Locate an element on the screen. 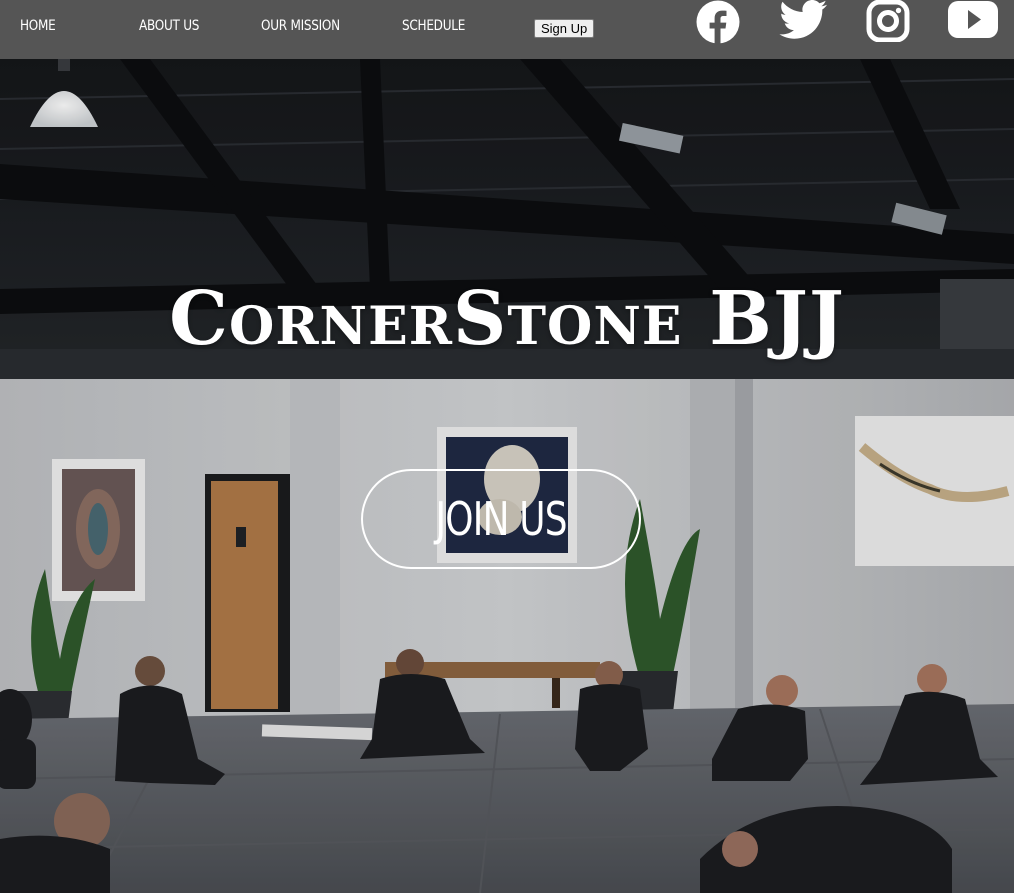 Image resolution: width=1014 pixels, height=893 pixels. join-us-label: JOIN US is located at coordinates (501, 519).